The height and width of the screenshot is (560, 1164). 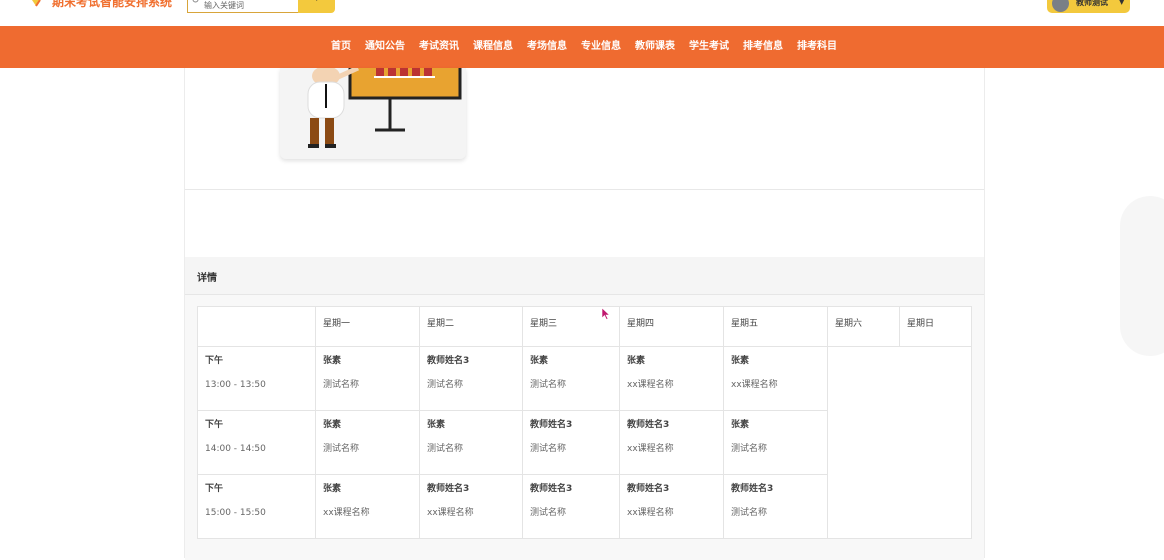 I want to click on pencil-logo-icon, so click(x=36, y=3).